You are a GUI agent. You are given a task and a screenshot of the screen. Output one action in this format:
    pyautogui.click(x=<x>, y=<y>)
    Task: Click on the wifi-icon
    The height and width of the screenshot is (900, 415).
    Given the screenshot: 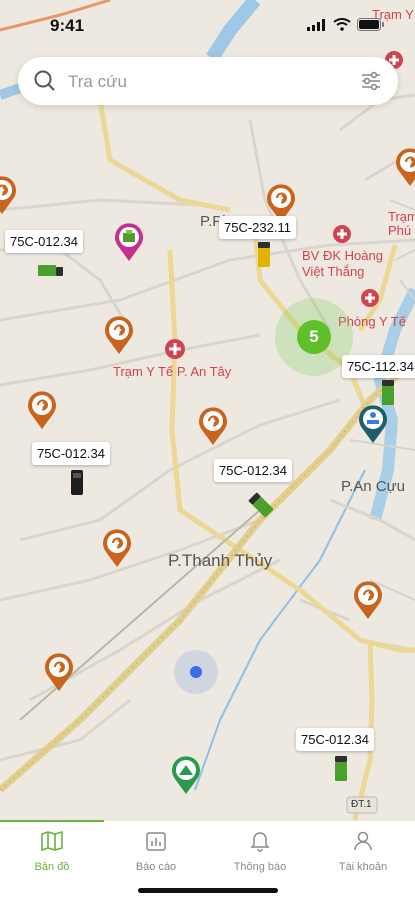 What is the action you would take?
    pyautogui.click(x=342, y=24)
    